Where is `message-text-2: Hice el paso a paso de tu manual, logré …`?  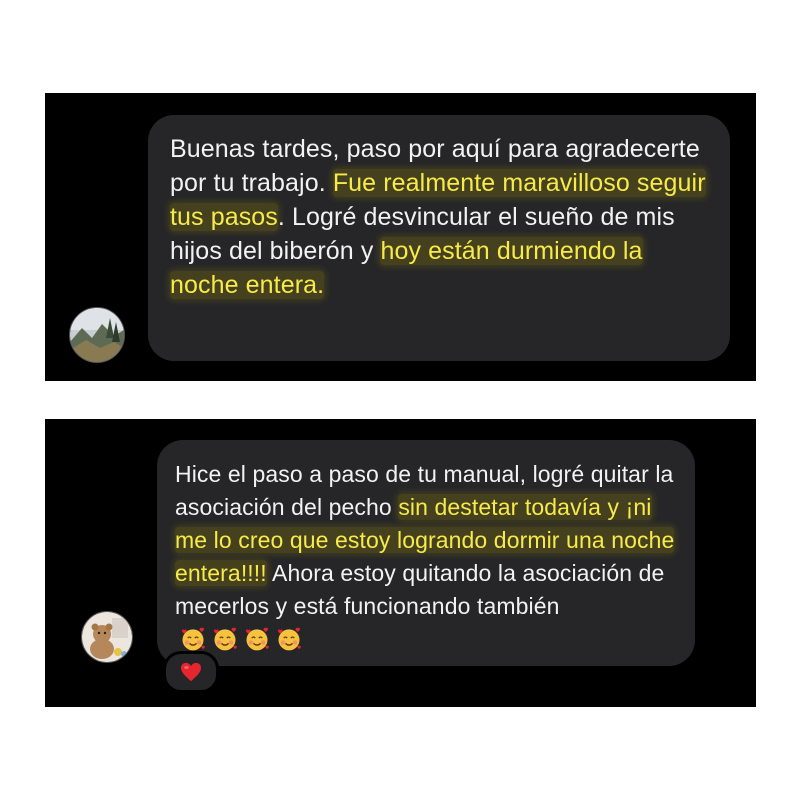 message-text-2: Hice el paso a paso de tu manual, logré … is located at coordinates (425, 540).